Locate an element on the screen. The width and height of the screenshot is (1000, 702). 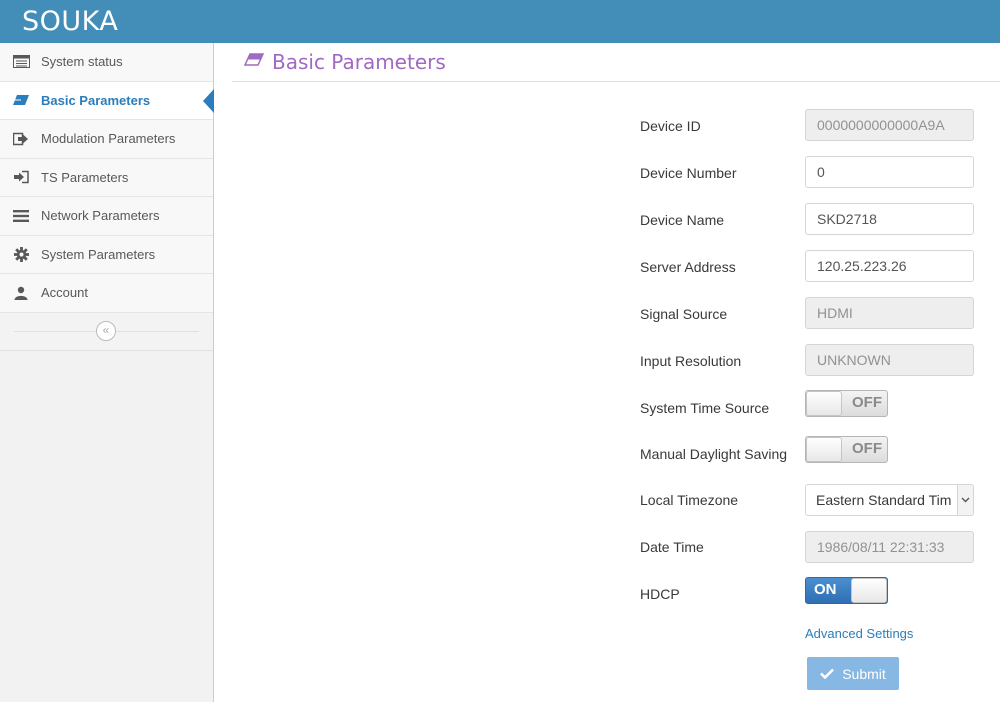
system-time-source-label: System Time Source is located at coordinates (705, 408).